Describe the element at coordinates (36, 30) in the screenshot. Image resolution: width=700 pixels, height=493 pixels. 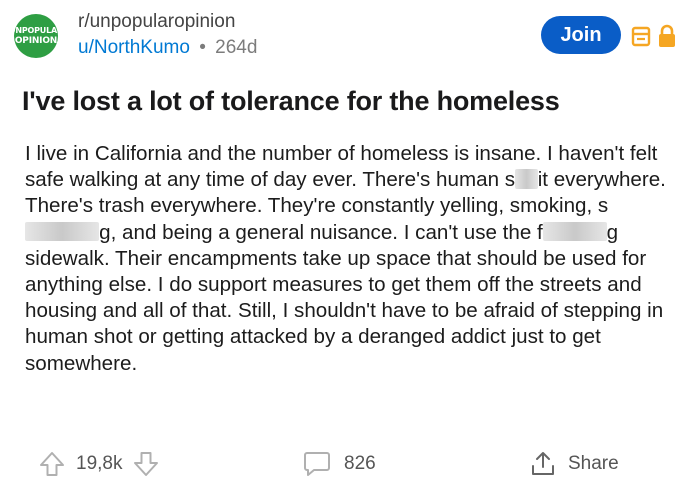
I see `avatar-text-line1: UNPOPULAR` at that location.